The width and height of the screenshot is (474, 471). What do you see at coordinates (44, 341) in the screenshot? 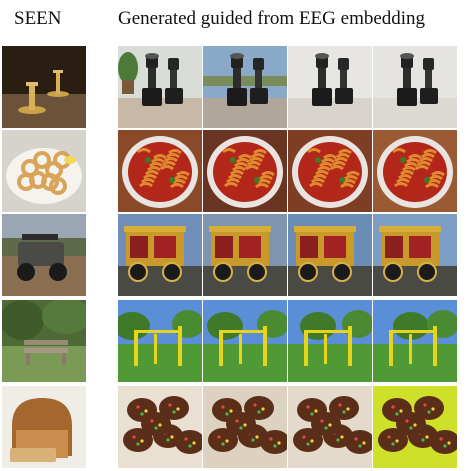
I see `seen-image-park-bench` at bounding box center [44, 341].